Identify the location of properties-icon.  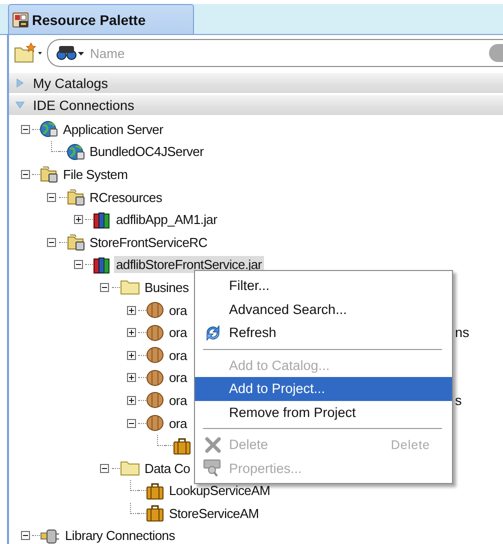
(213, 468).